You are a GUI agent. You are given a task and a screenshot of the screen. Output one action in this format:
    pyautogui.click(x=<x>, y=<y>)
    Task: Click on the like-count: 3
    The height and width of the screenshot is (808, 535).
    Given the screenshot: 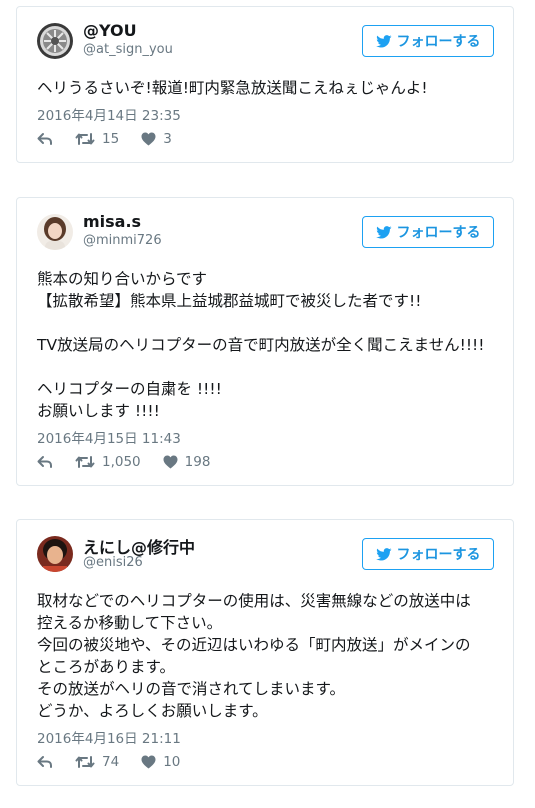 What is the action you would take?
    pyautogui.click(x=167, y=139)
    